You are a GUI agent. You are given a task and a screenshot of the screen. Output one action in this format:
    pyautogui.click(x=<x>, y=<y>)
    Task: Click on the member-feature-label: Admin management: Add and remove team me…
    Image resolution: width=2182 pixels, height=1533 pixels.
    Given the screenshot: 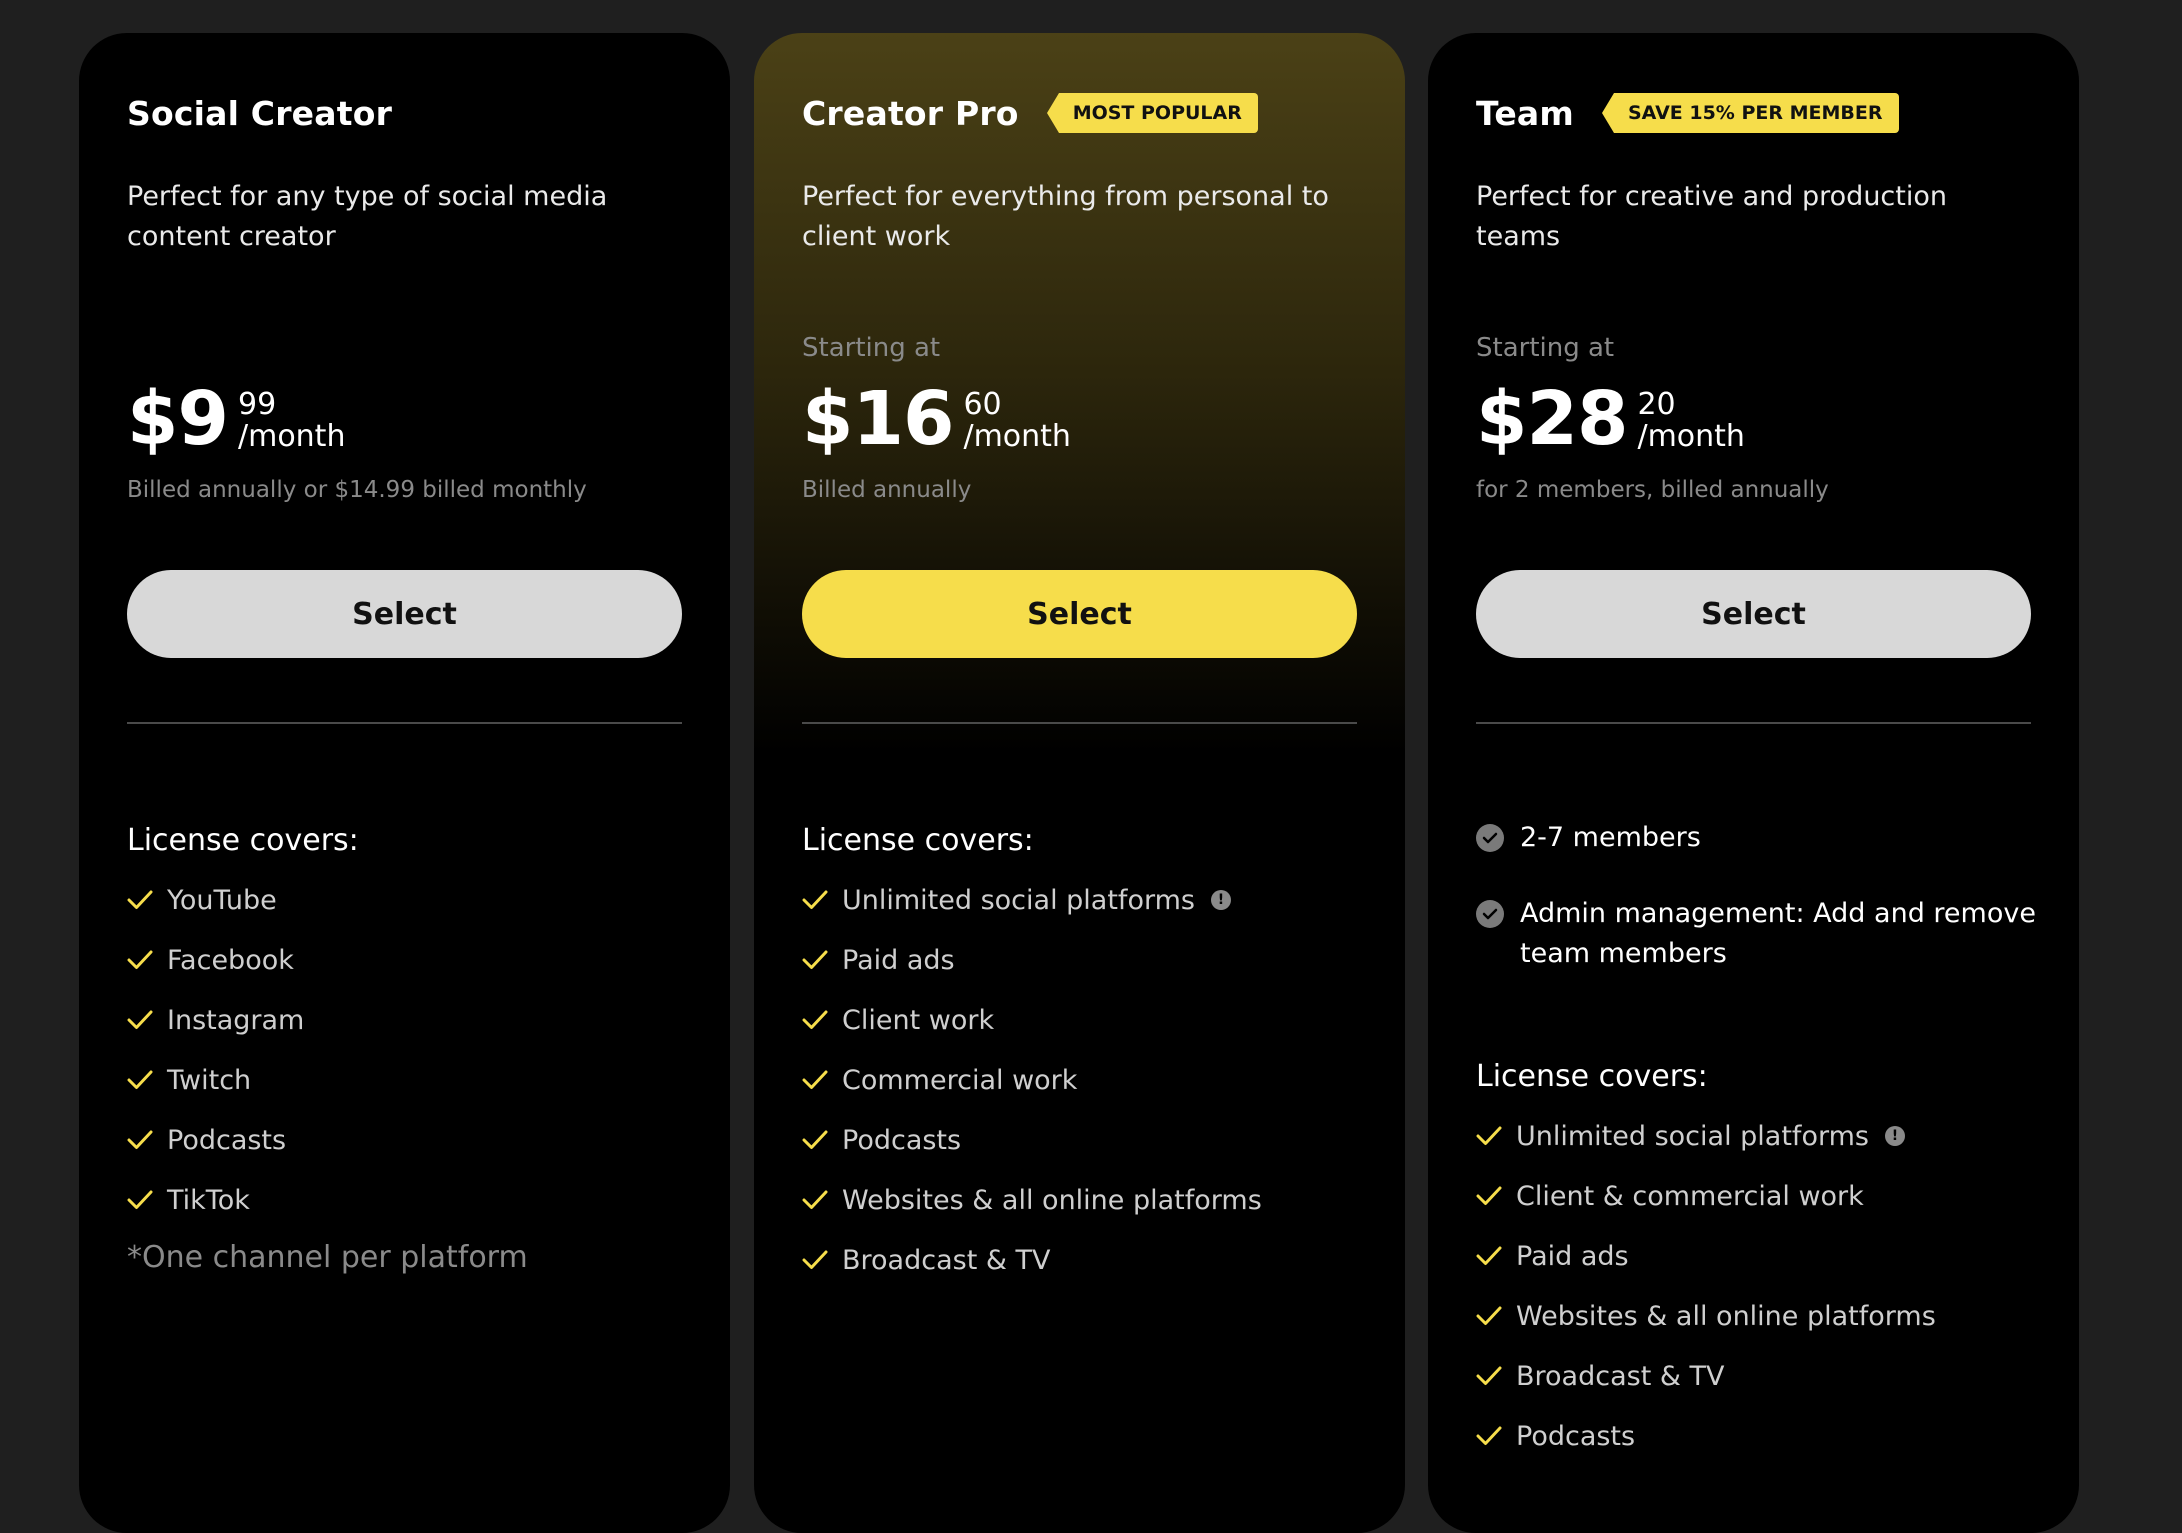 What is the action you would take?
    pyautogui.click(x=1778, y=933)
    